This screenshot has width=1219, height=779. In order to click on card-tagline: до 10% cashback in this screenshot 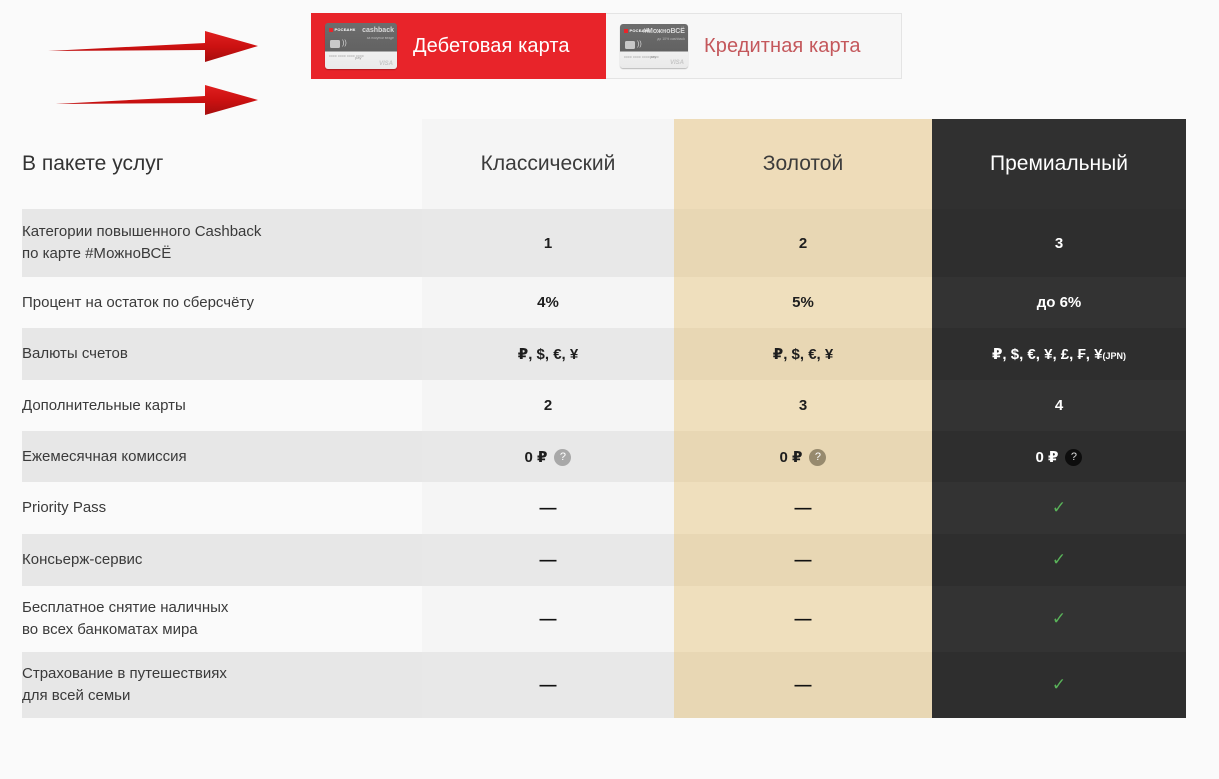, I will do `click(671, 39)`.